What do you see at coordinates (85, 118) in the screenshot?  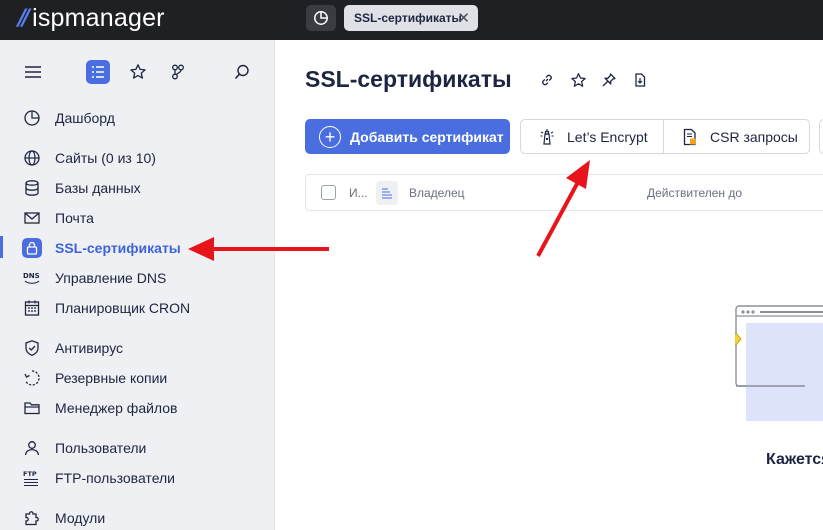 I see `sidebar-item-label: Дашборд` at bounding box center [85, 118].